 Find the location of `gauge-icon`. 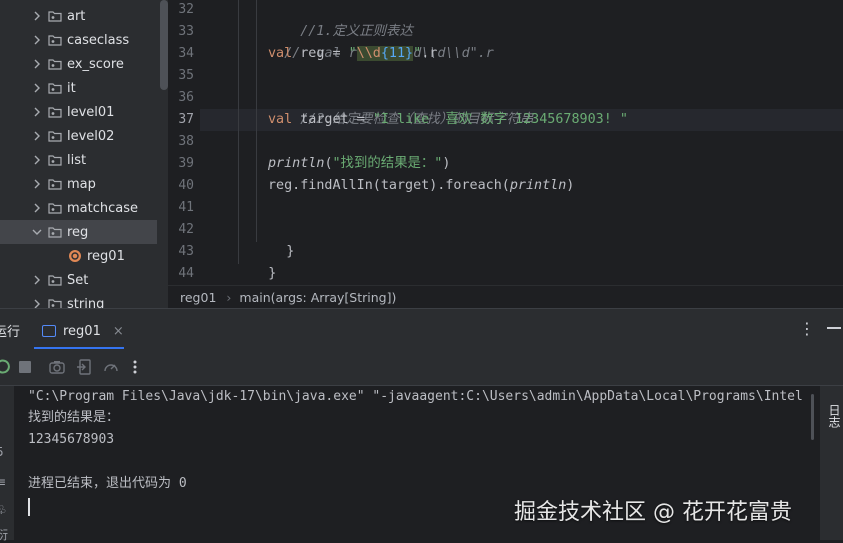

gauge-icon is located at coordinates (111, 367).